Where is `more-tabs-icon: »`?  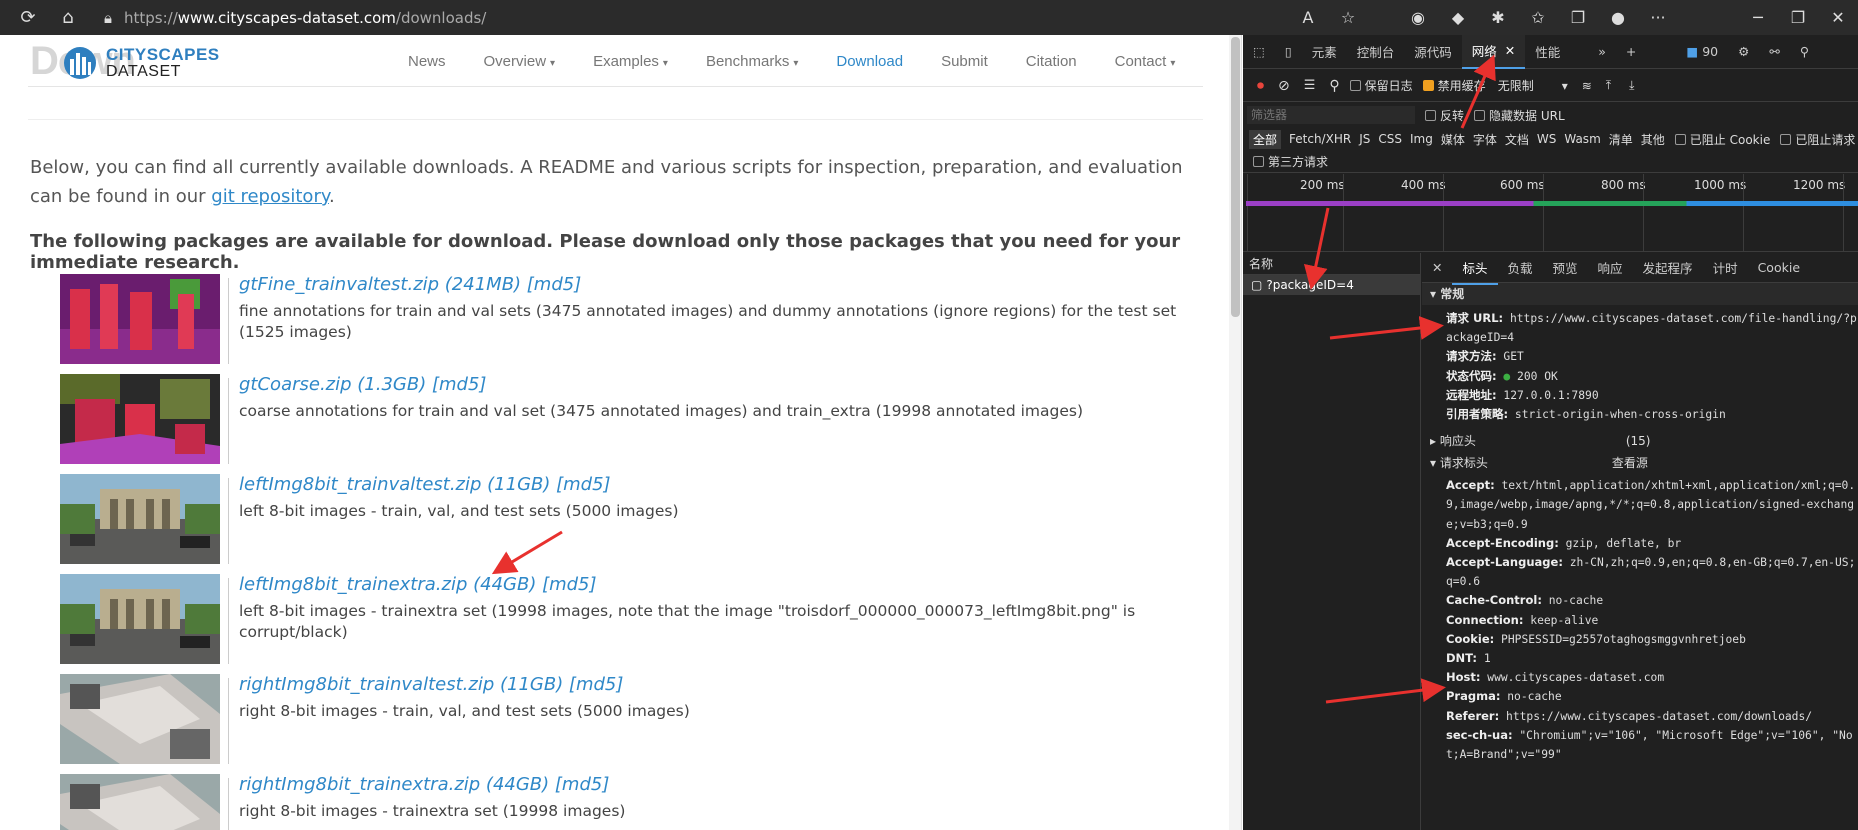 more-tabs-icon: » is located at coordinates (1602, 52).